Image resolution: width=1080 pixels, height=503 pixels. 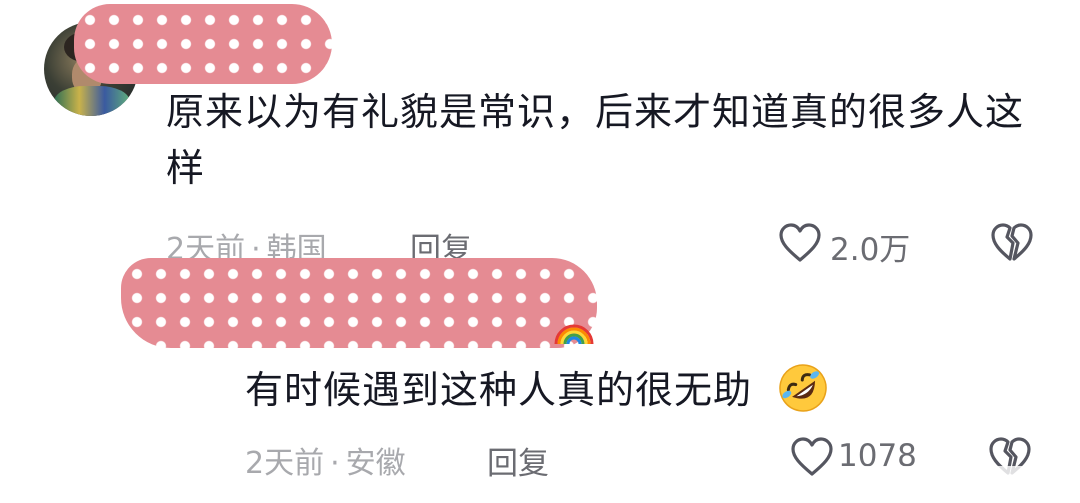 What do you see at coordinates (803, 388) in the screenshot?
I see `rolling-laughing-emoji-icon` at bounding box center [803, 388].